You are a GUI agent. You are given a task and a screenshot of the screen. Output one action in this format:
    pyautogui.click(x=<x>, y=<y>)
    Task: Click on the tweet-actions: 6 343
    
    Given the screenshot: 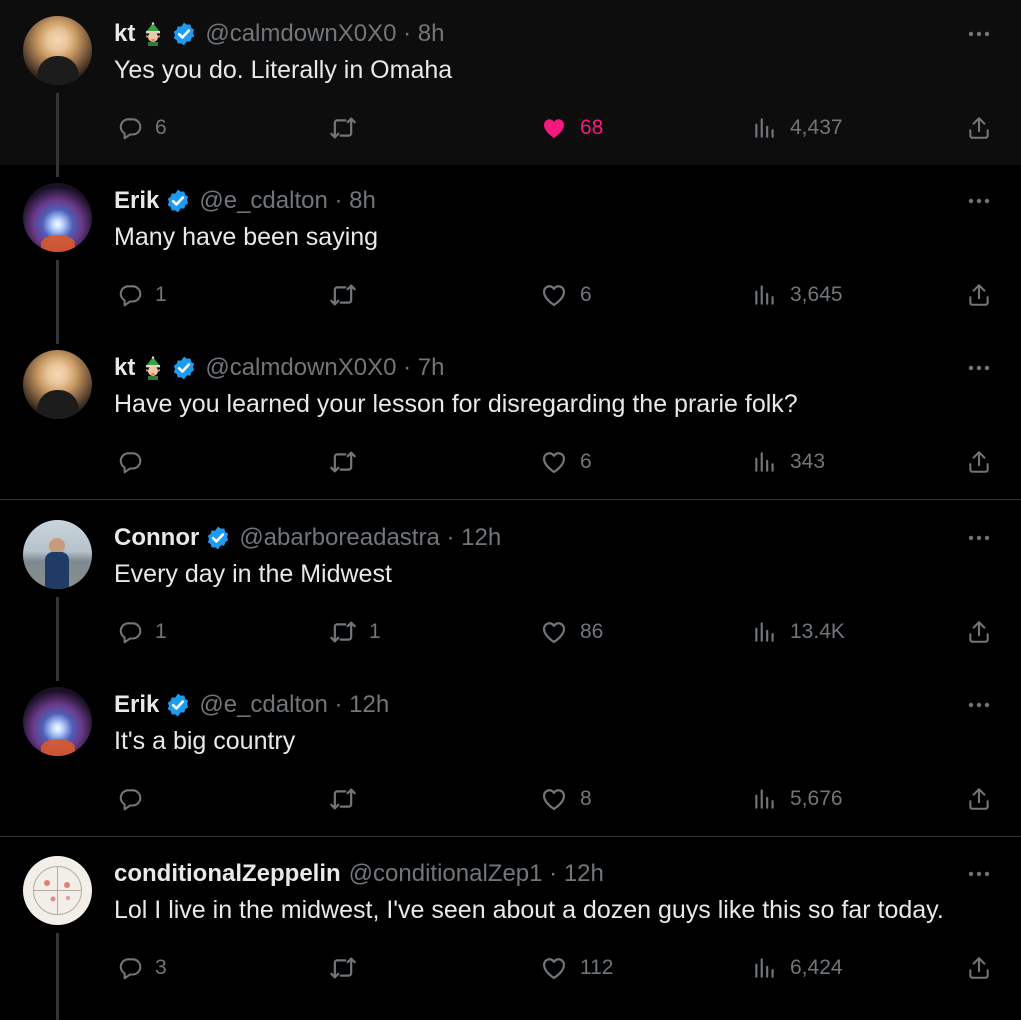 What is the action you would take?
    pyautogui.click(x=510, y=462)
    